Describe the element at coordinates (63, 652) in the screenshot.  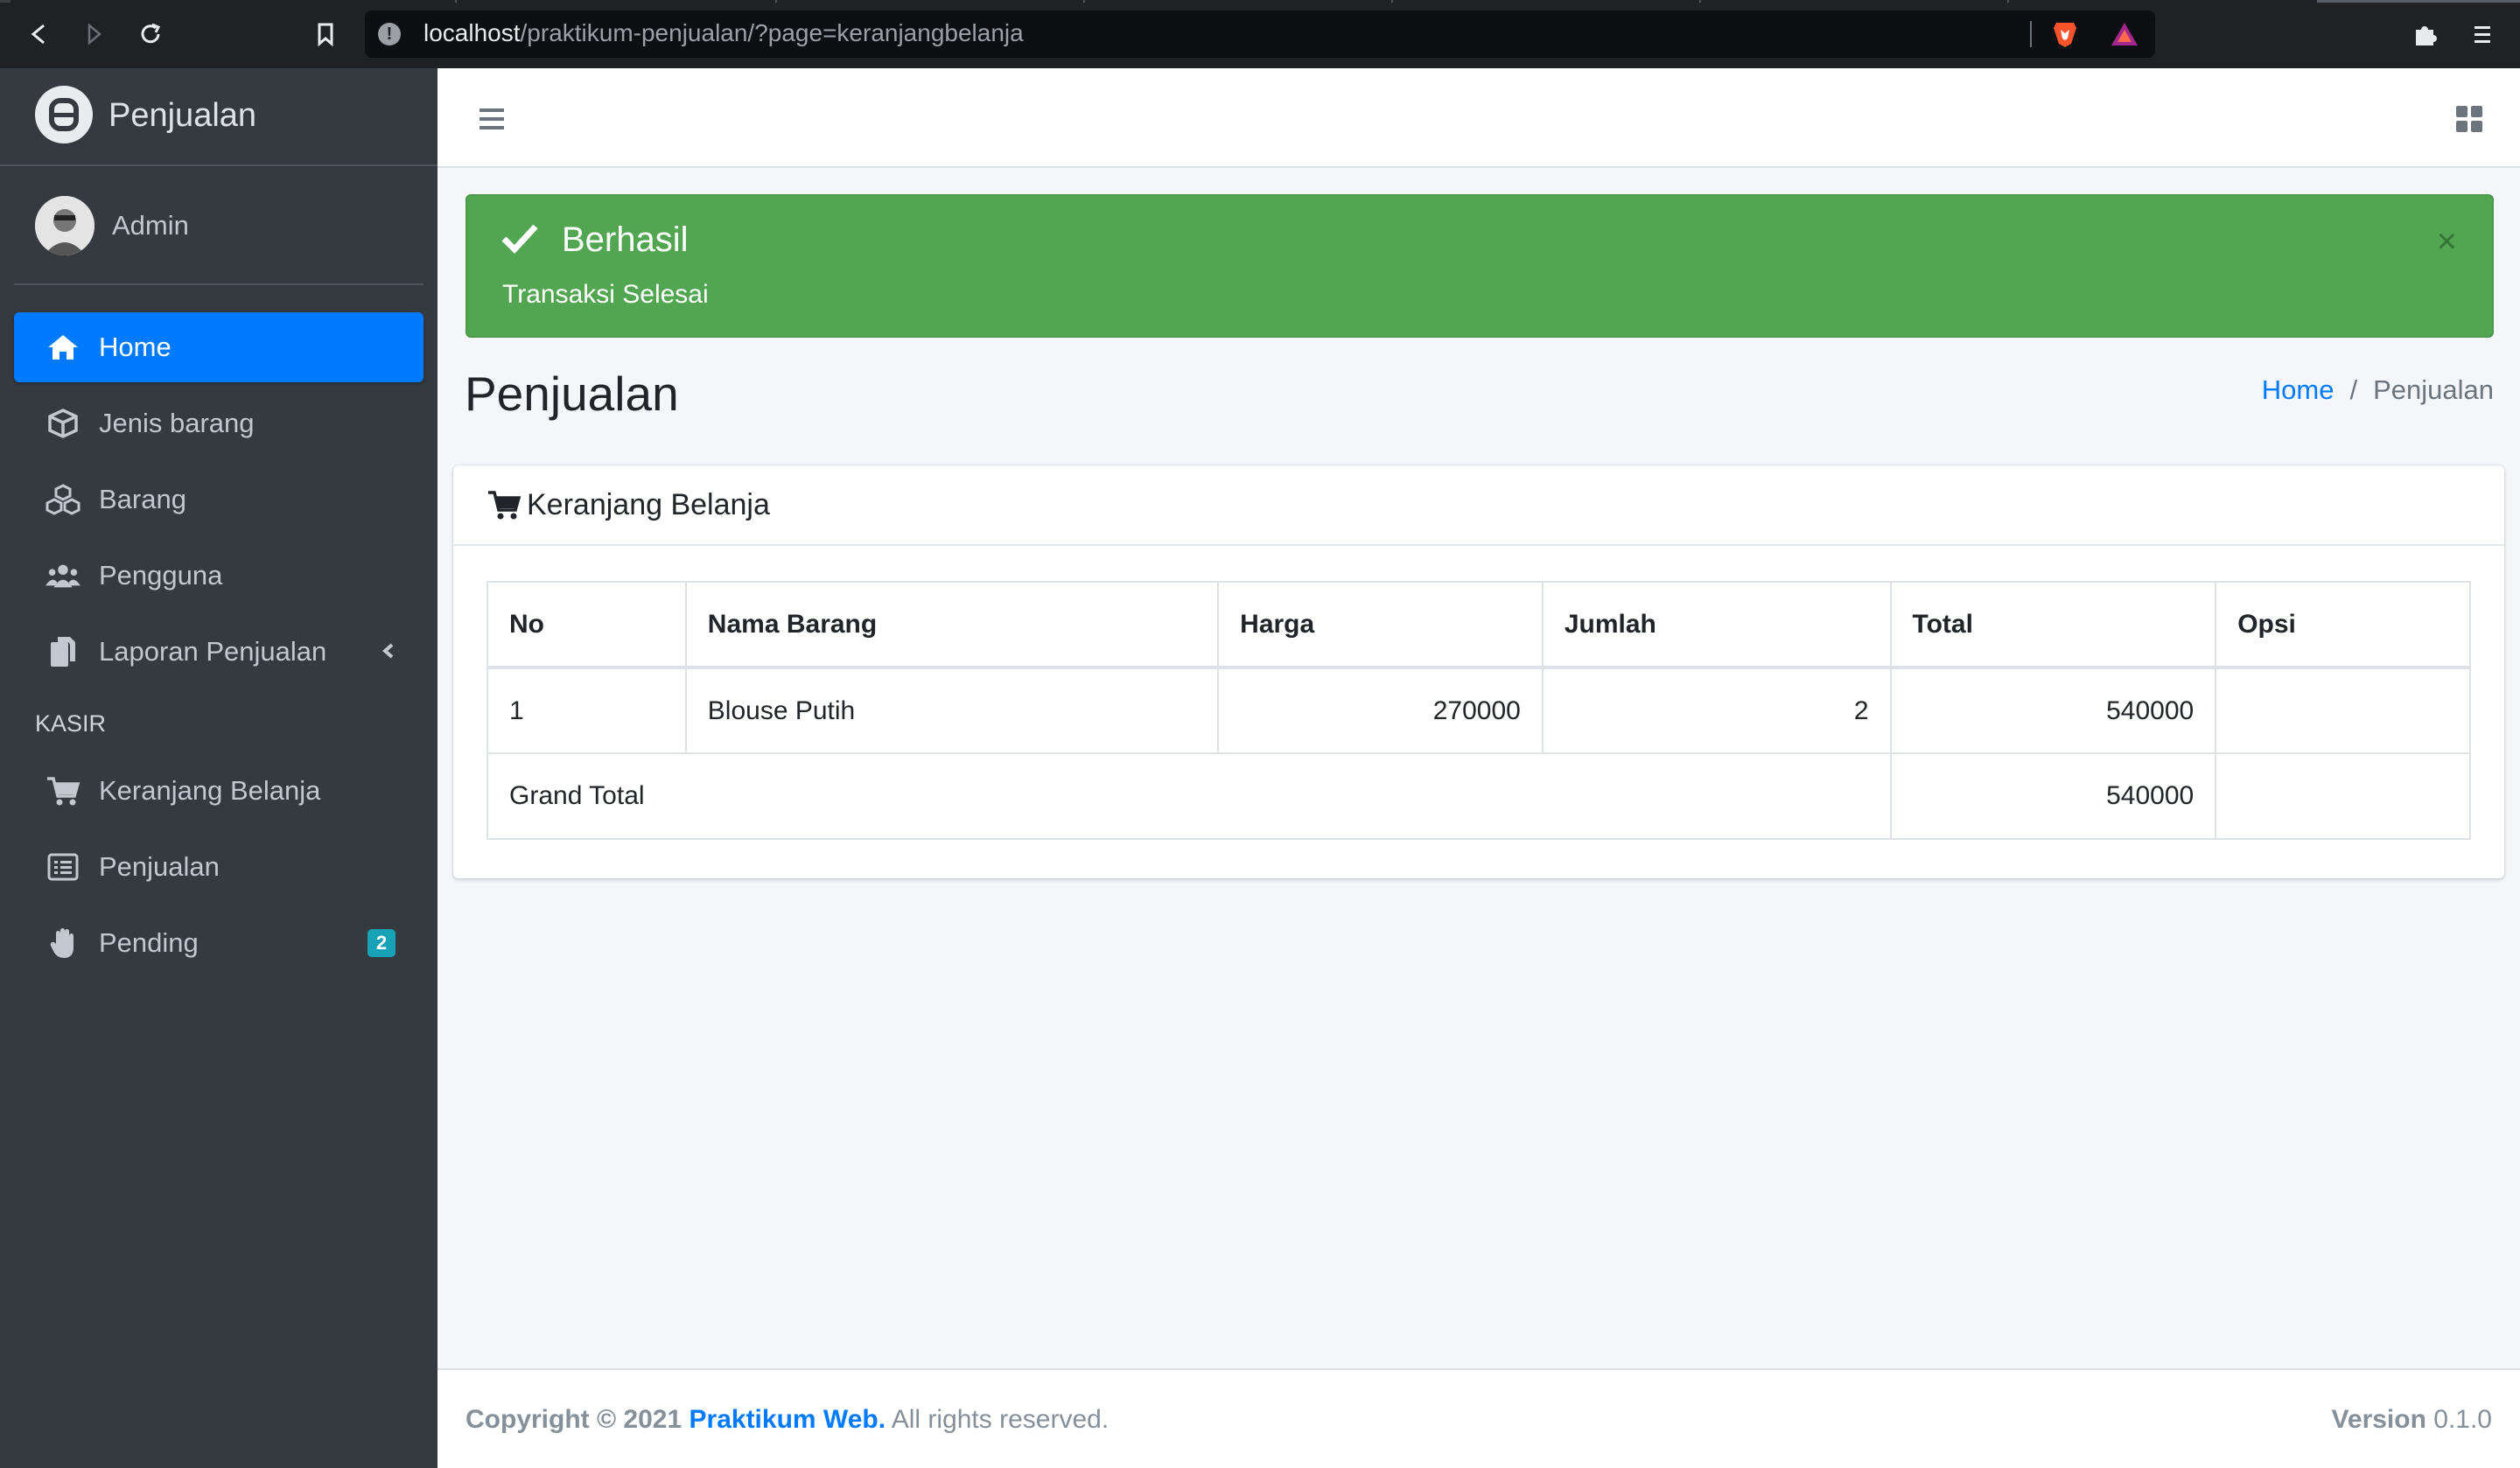
I see `copy-icon` at that location.